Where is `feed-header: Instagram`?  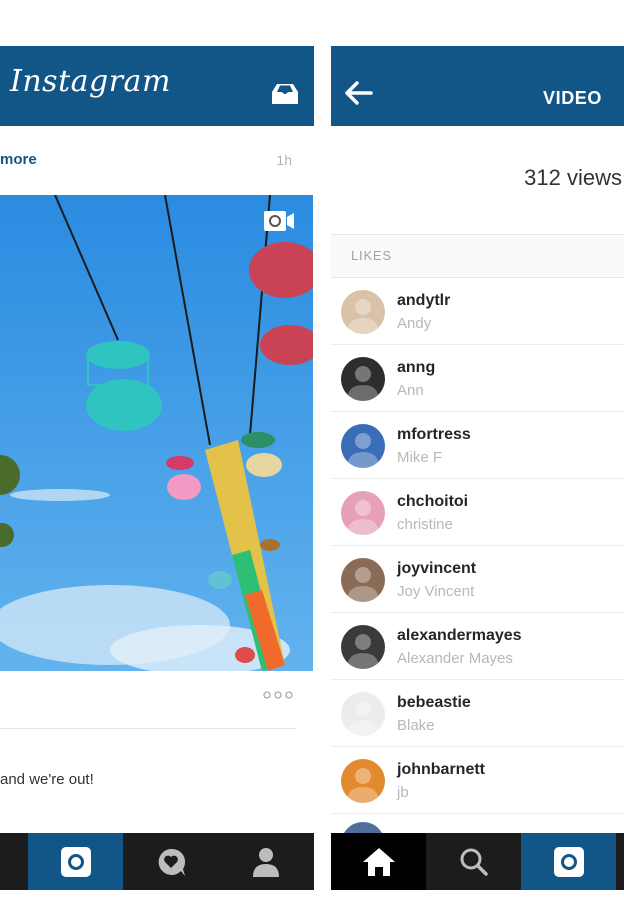 feed-header: Instagram is located at coordinates (157, 86).